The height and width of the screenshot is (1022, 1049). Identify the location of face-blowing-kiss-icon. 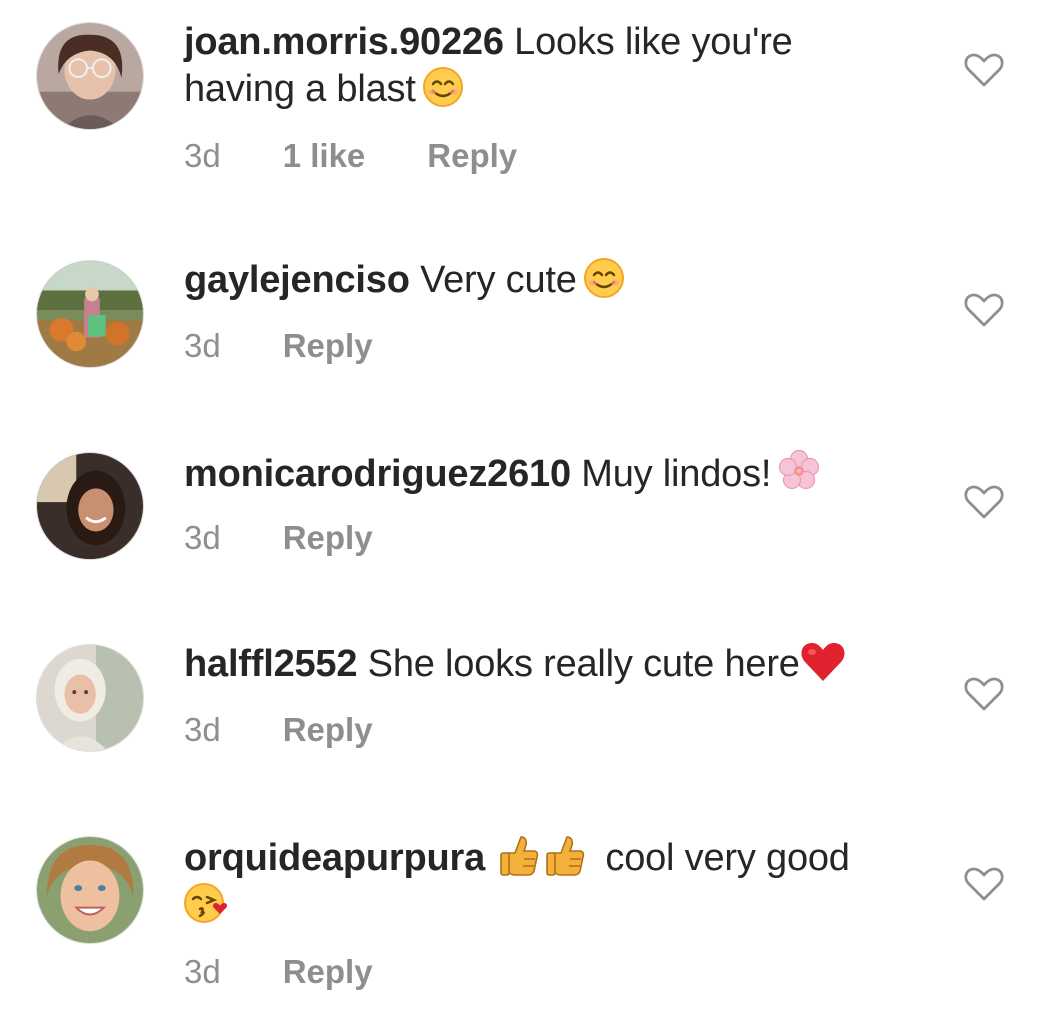
(207, 903).